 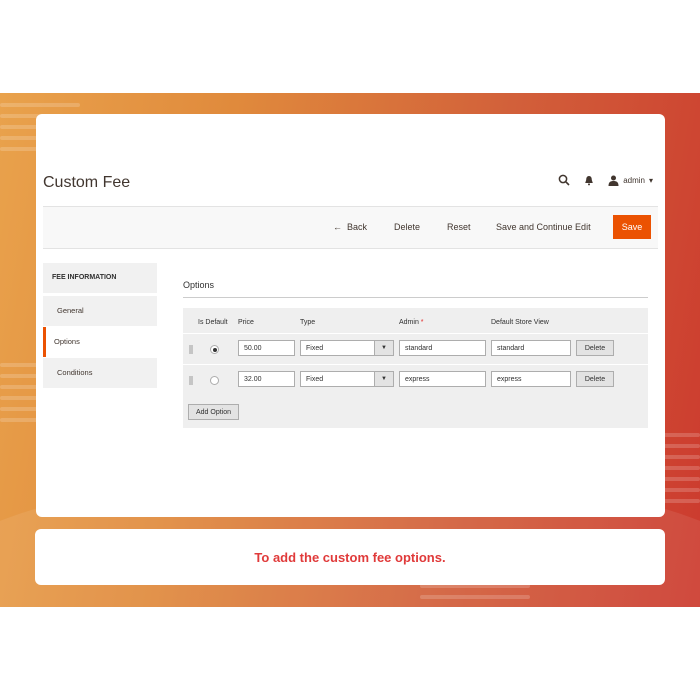 I want to click on store-view-label-input: standard, so click(x=531, y=348).